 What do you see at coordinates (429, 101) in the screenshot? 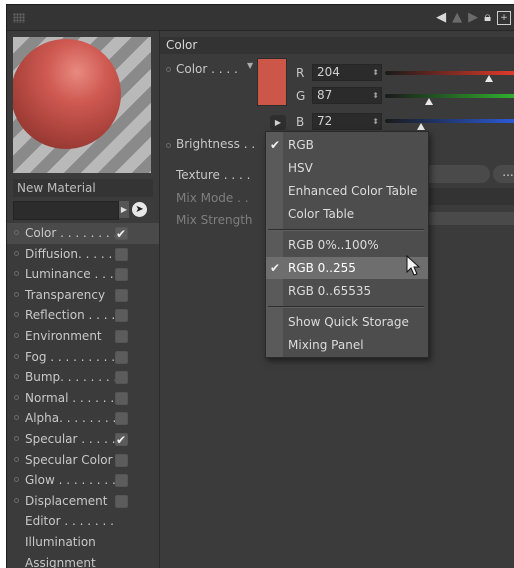
I see `green-slider-knob` at bounding box center [429, 101].